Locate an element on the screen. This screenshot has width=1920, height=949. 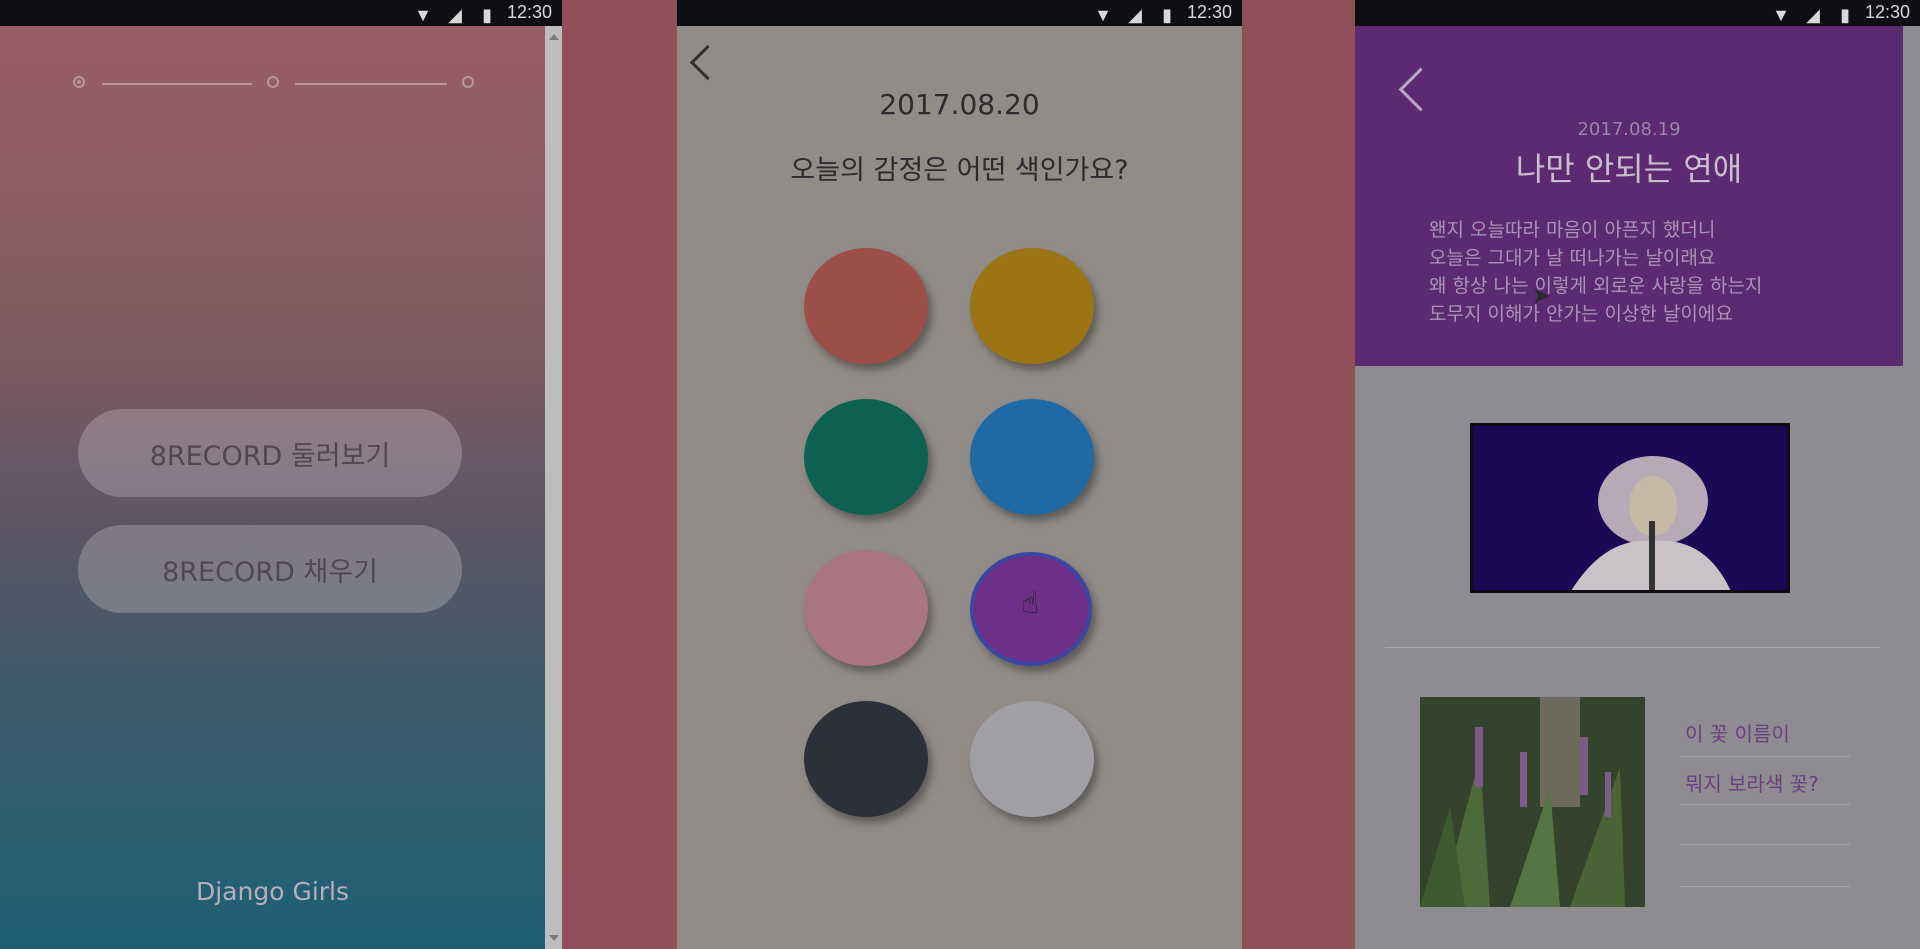
color-swatch-yellow is located at coordinates (1032, 306).